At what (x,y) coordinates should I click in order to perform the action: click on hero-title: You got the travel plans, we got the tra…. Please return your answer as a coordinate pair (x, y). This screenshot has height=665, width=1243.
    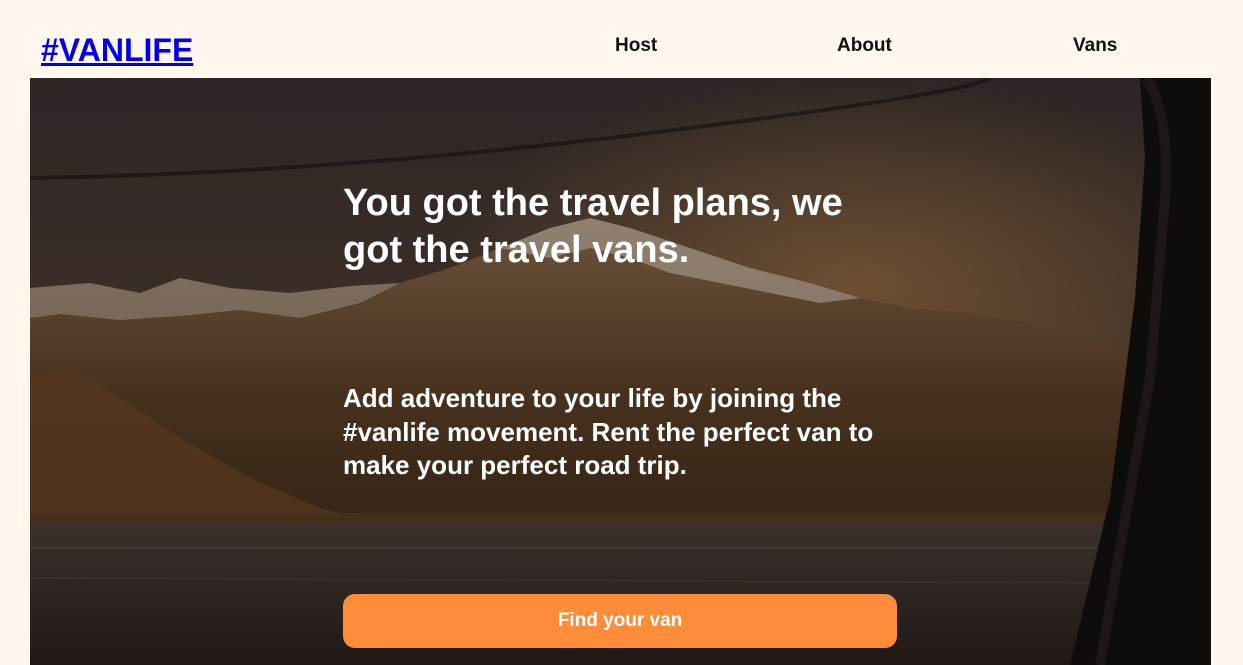
    Looking at the image, I should click on (593, 226).